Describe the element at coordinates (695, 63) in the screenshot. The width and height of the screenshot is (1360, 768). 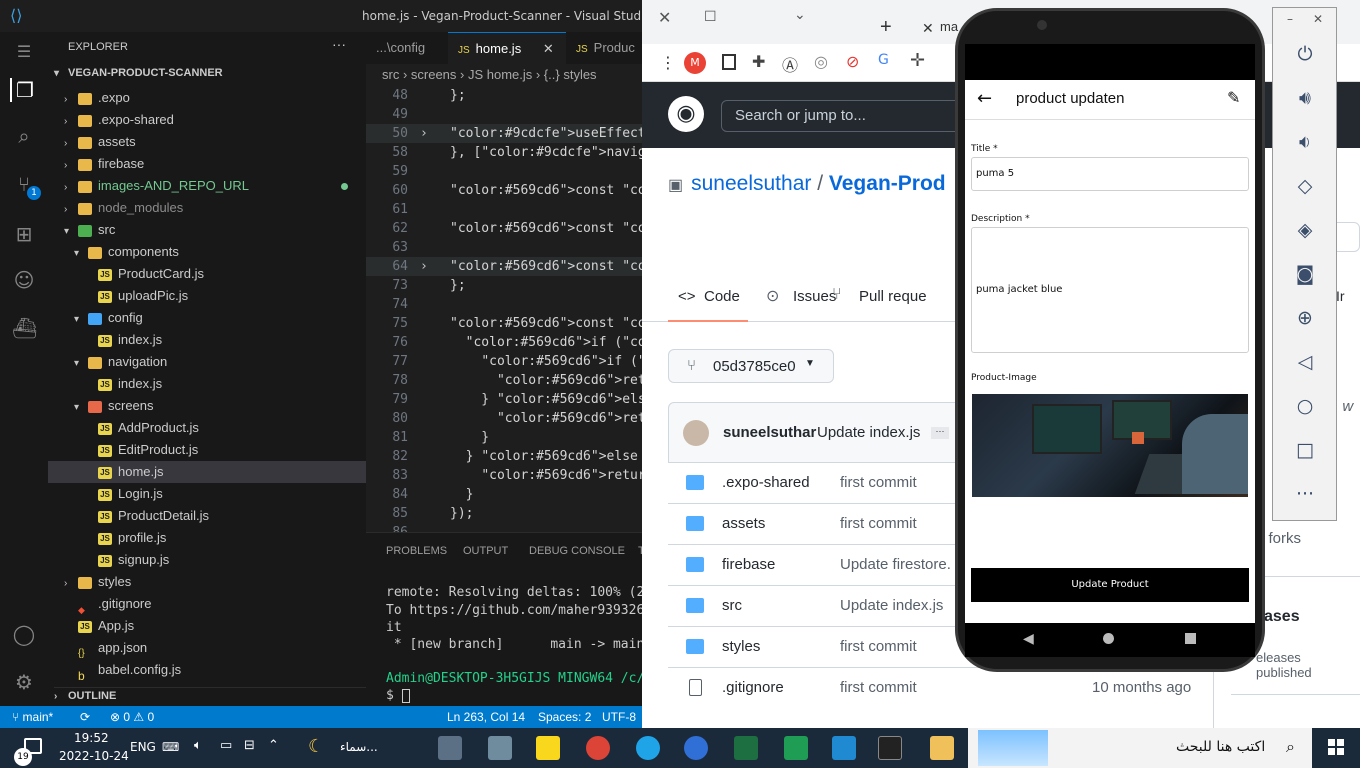
I see `extension-m-icon: M` at that location.